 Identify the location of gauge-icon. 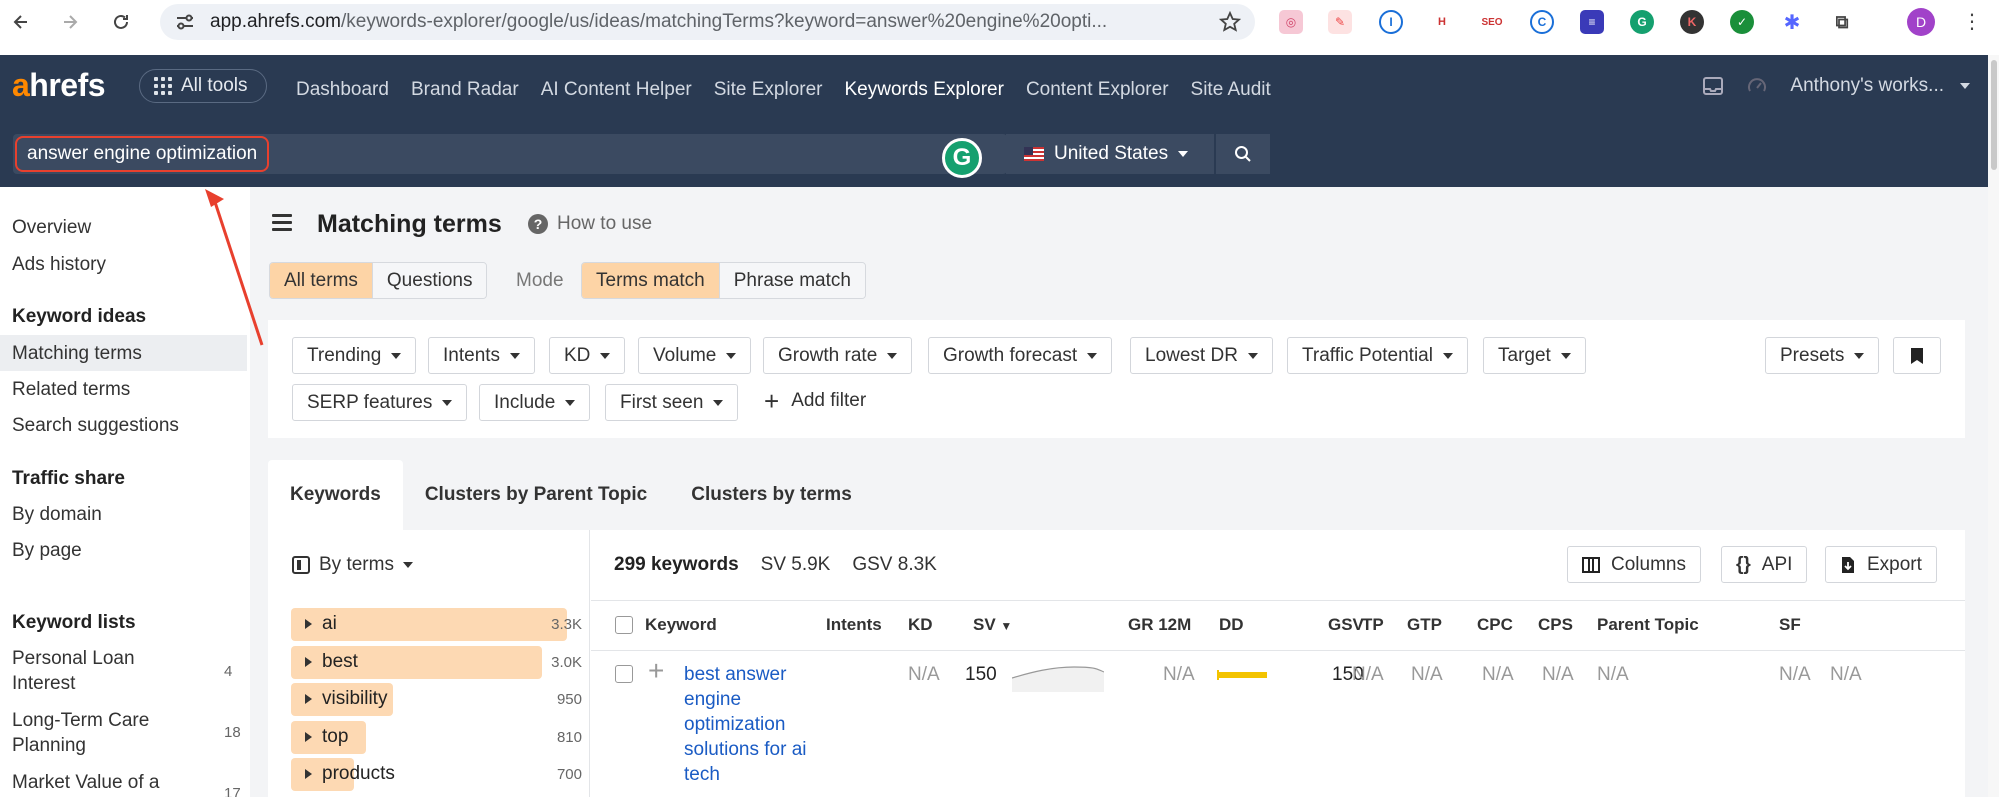
(1757, 86).